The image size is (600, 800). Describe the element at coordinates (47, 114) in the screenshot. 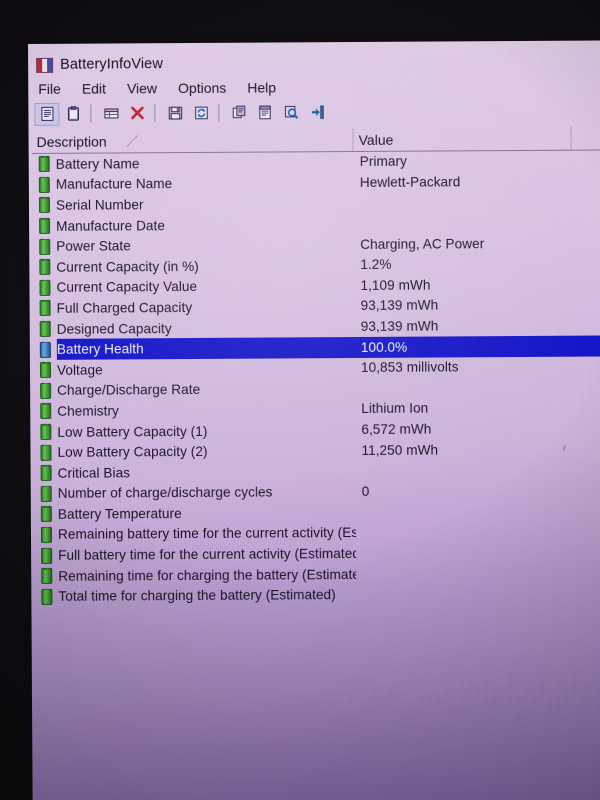

I see `properties-icon` at that location.